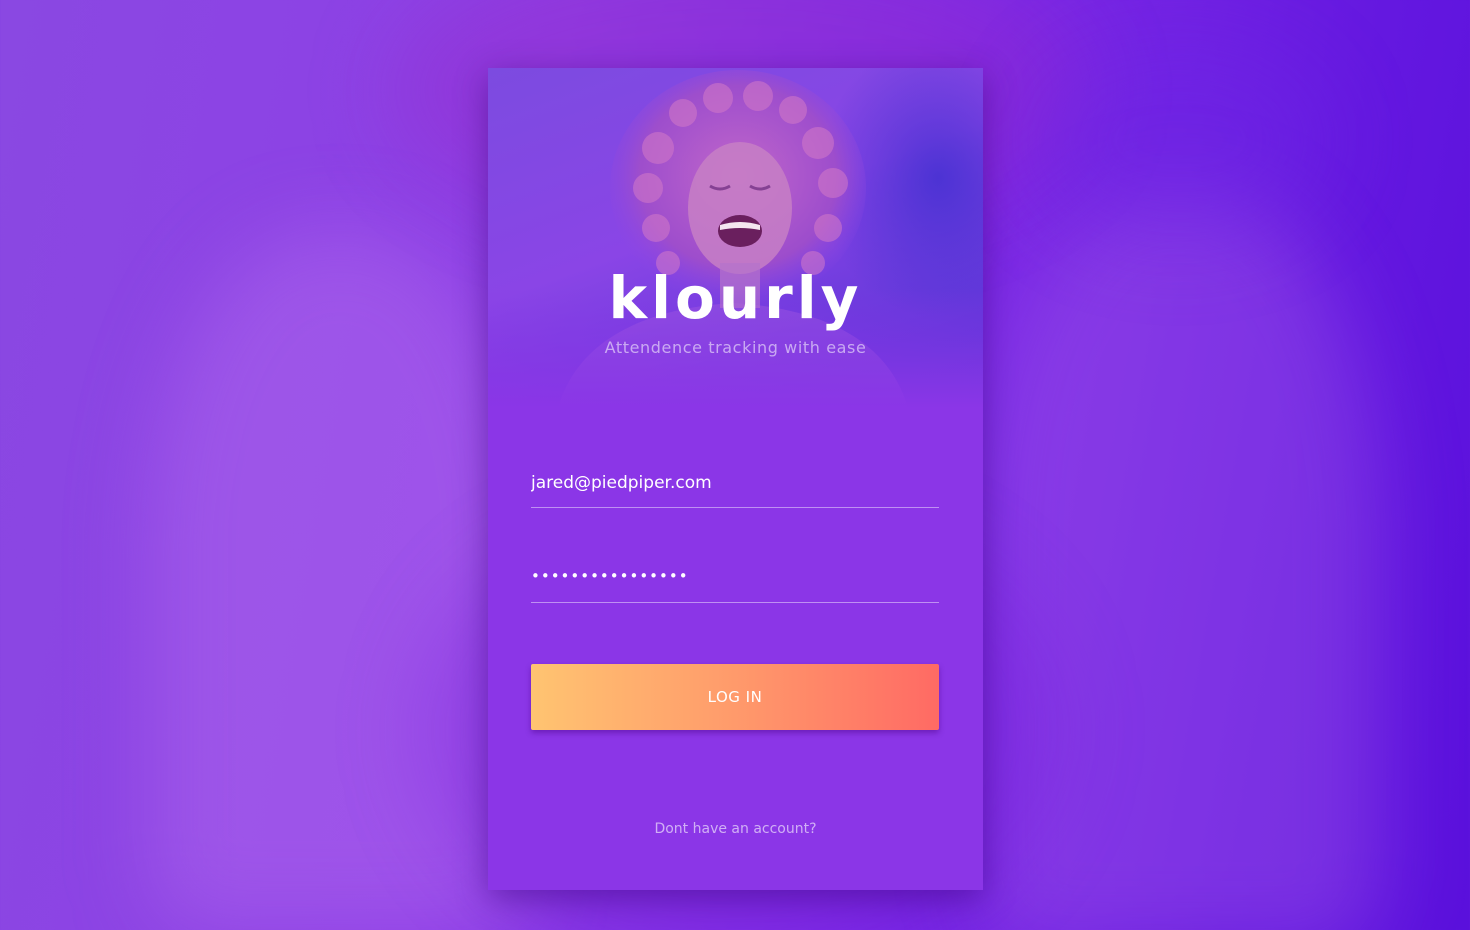  What do you see at coordinates (770, 238) in the screenshot?
I see `hero-photo-illustration` at bounding box center [770, 238].